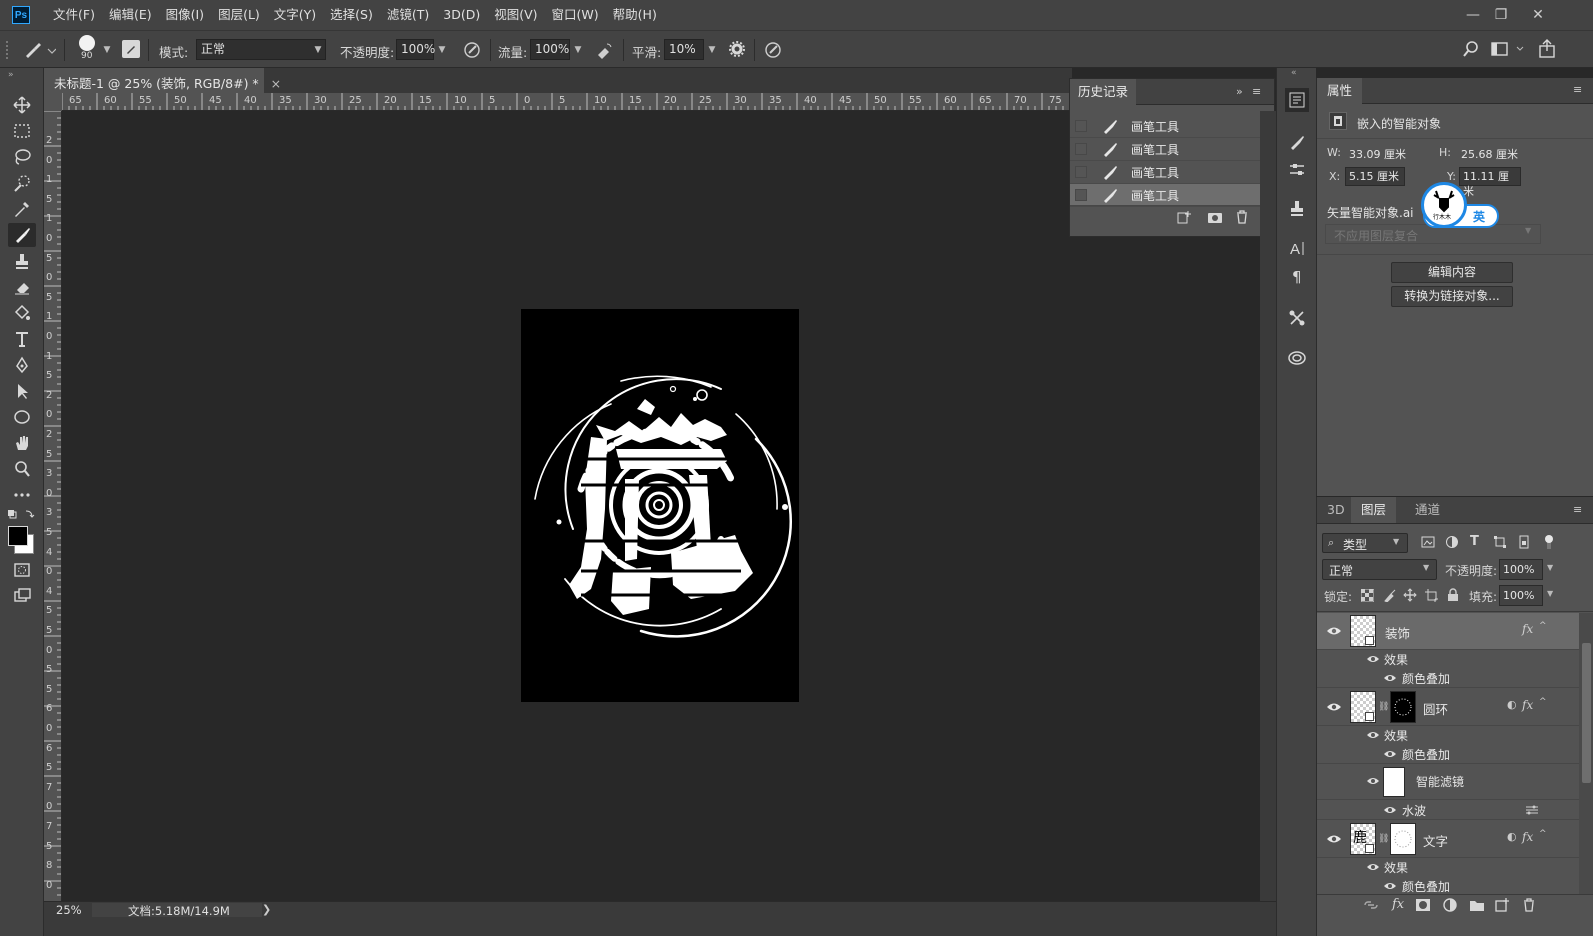 Image resolution: width=1593 pixels, height=936 pixels. What do you see at coordinates (550, 49) in the screenshot?
I see `flow-input: 100%` at bounding box center [550, 49].